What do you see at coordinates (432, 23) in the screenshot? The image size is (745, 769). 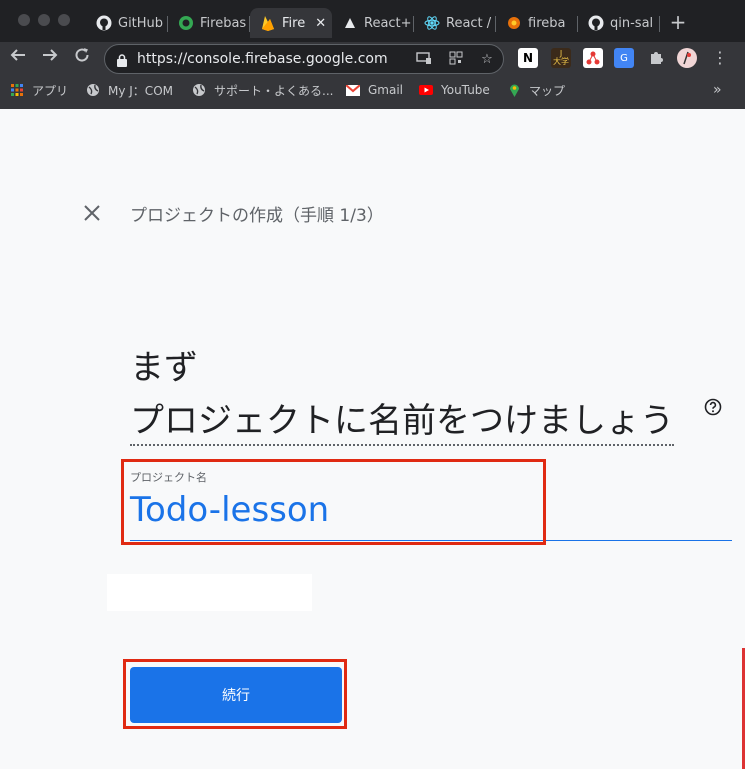 I see `react-icon` at bounding box center [432, 23].